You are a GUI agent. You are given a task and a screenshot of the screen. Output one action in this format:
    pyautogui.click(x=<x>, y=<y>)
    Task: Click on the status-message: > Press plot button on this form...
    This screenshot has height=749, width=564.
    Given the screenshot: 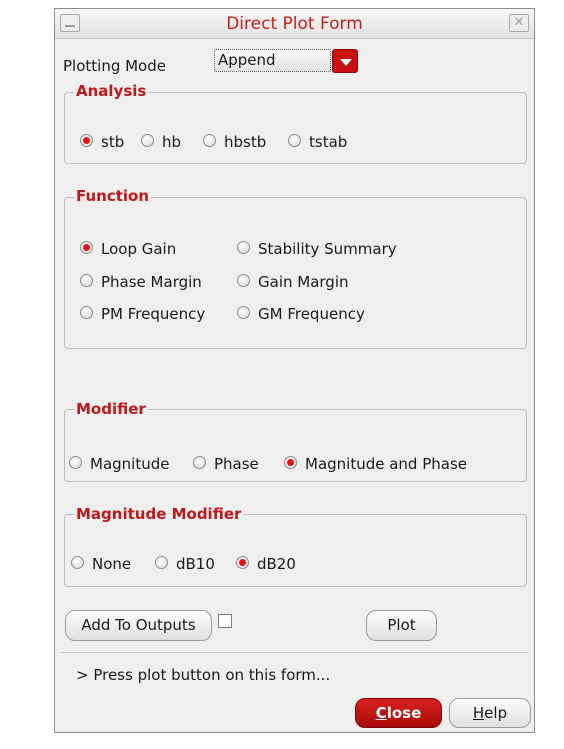 What is the action you would take?
    pyautogui.click(x=203, y=675)
    